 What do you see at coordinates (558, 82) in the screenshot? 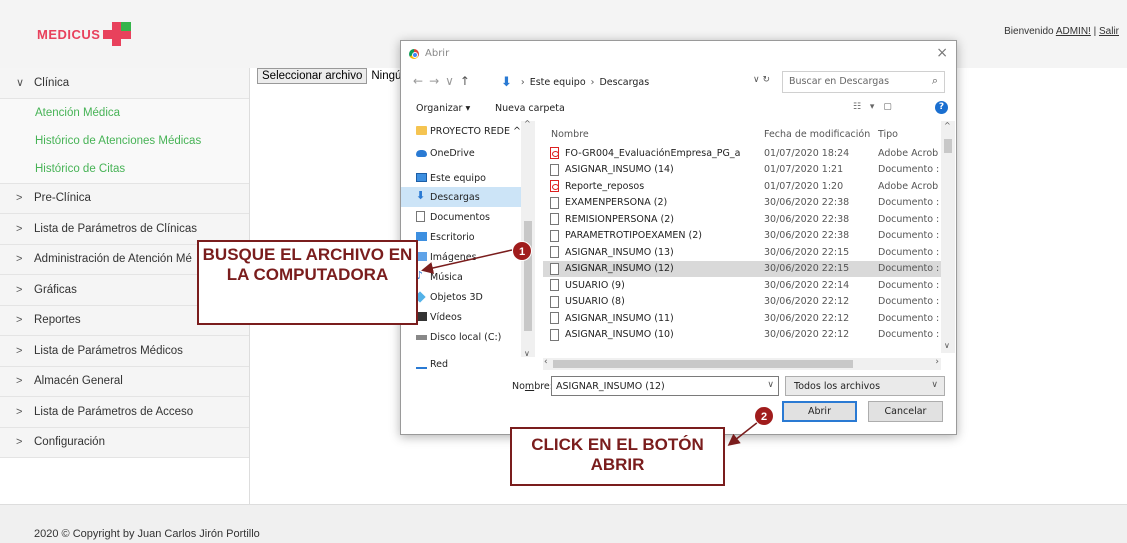
I see `breadcrumb-este-equipo: Este equipo` at bounding box center [558, 82].